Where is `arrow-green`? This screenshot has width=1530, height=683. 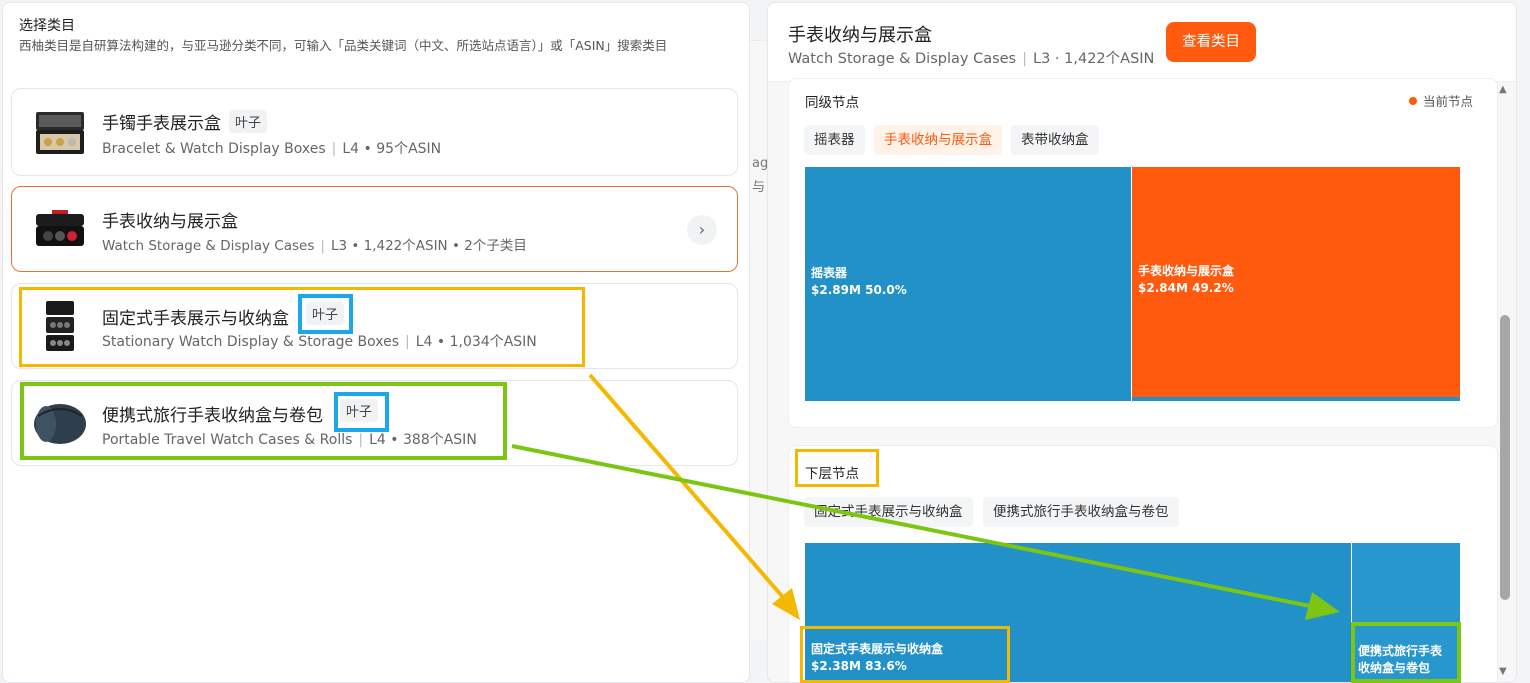 arrow-green is located at coordinates (911, 526).